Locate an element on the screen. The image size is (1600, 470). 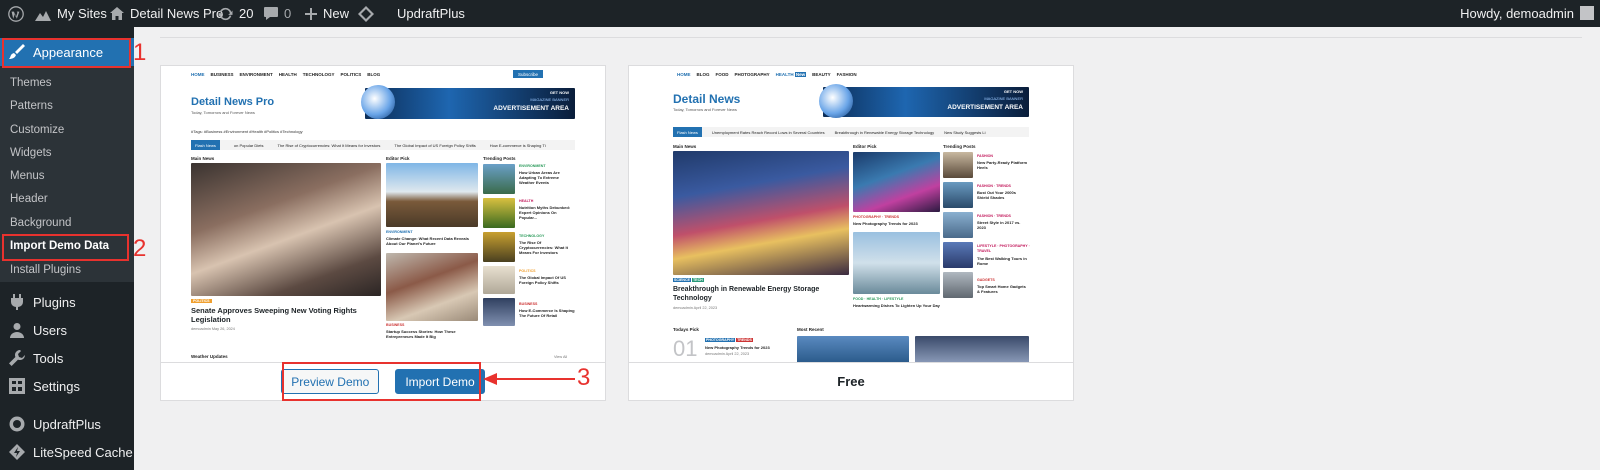
trending-category: FASHION is located at coordinates (985, 156).